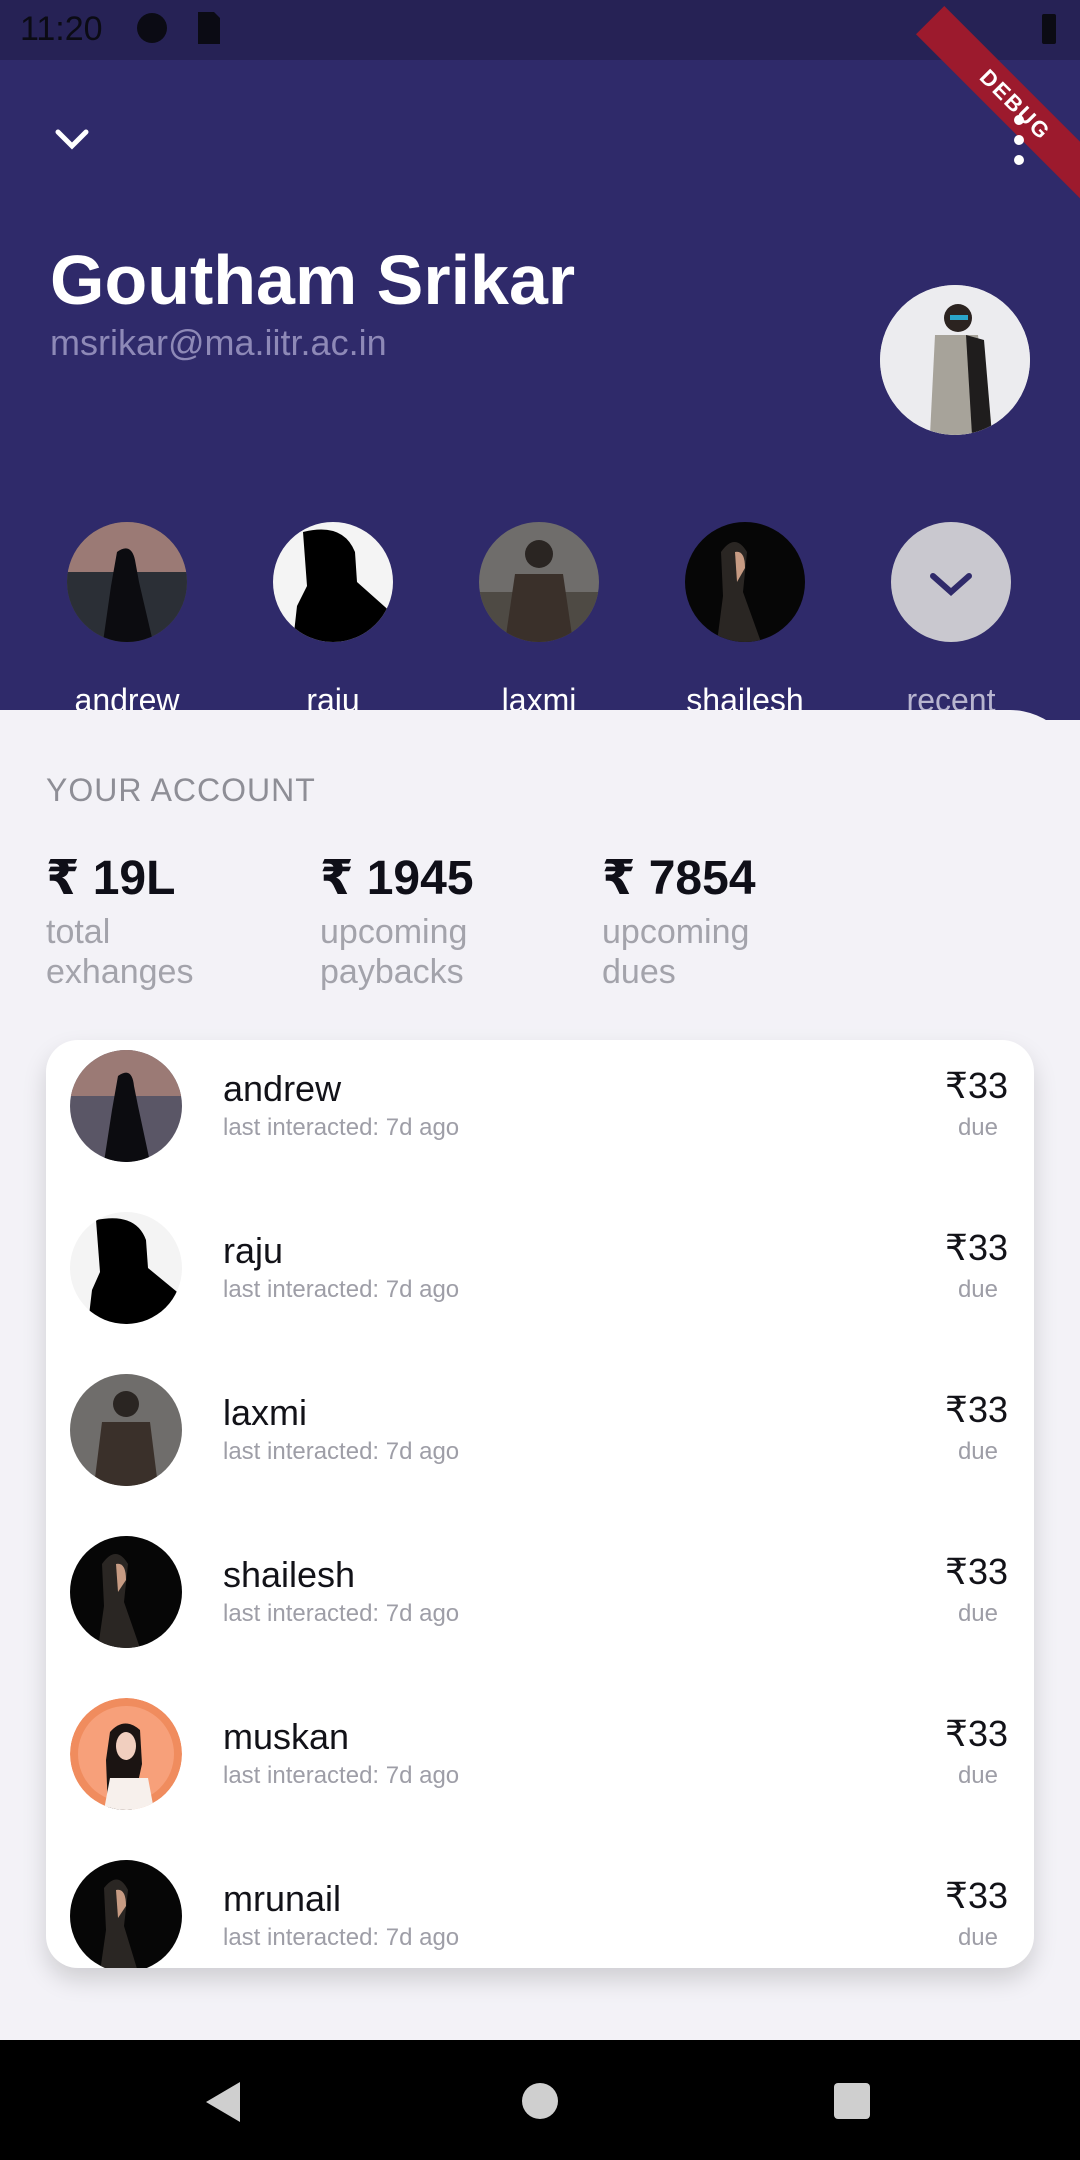  I want to click on back-triangle-icon, so click(223, 2102).